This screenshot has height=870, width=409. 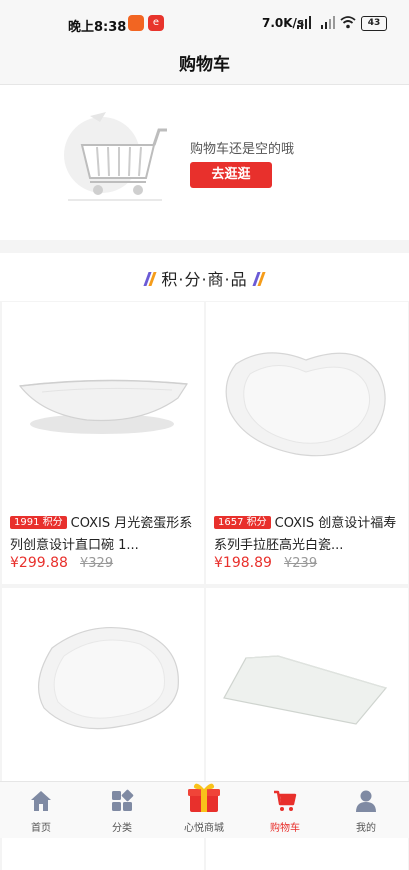 What do you see at coordinates (204, 828) in the screenshot?
I see `nav-label: 心悦商城` at bounding box center [204, 828].